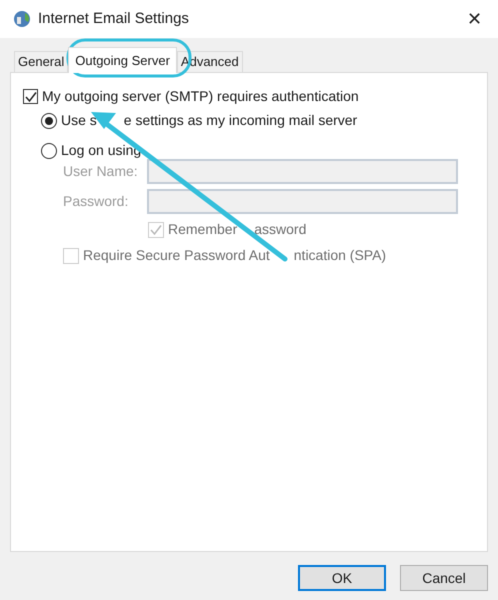 This screenshot has width=498, height=600. I want to click on field-label: User Name:, so click(101, 171).